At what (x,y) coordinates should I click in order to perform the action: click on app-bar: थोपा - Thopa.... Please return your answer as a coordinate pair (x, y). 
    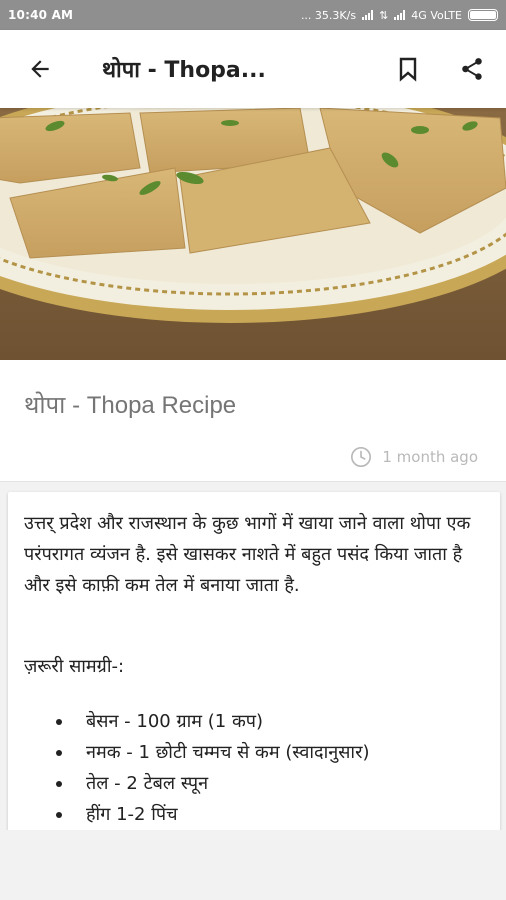
    Looking at the image, I should click on (253, 69).